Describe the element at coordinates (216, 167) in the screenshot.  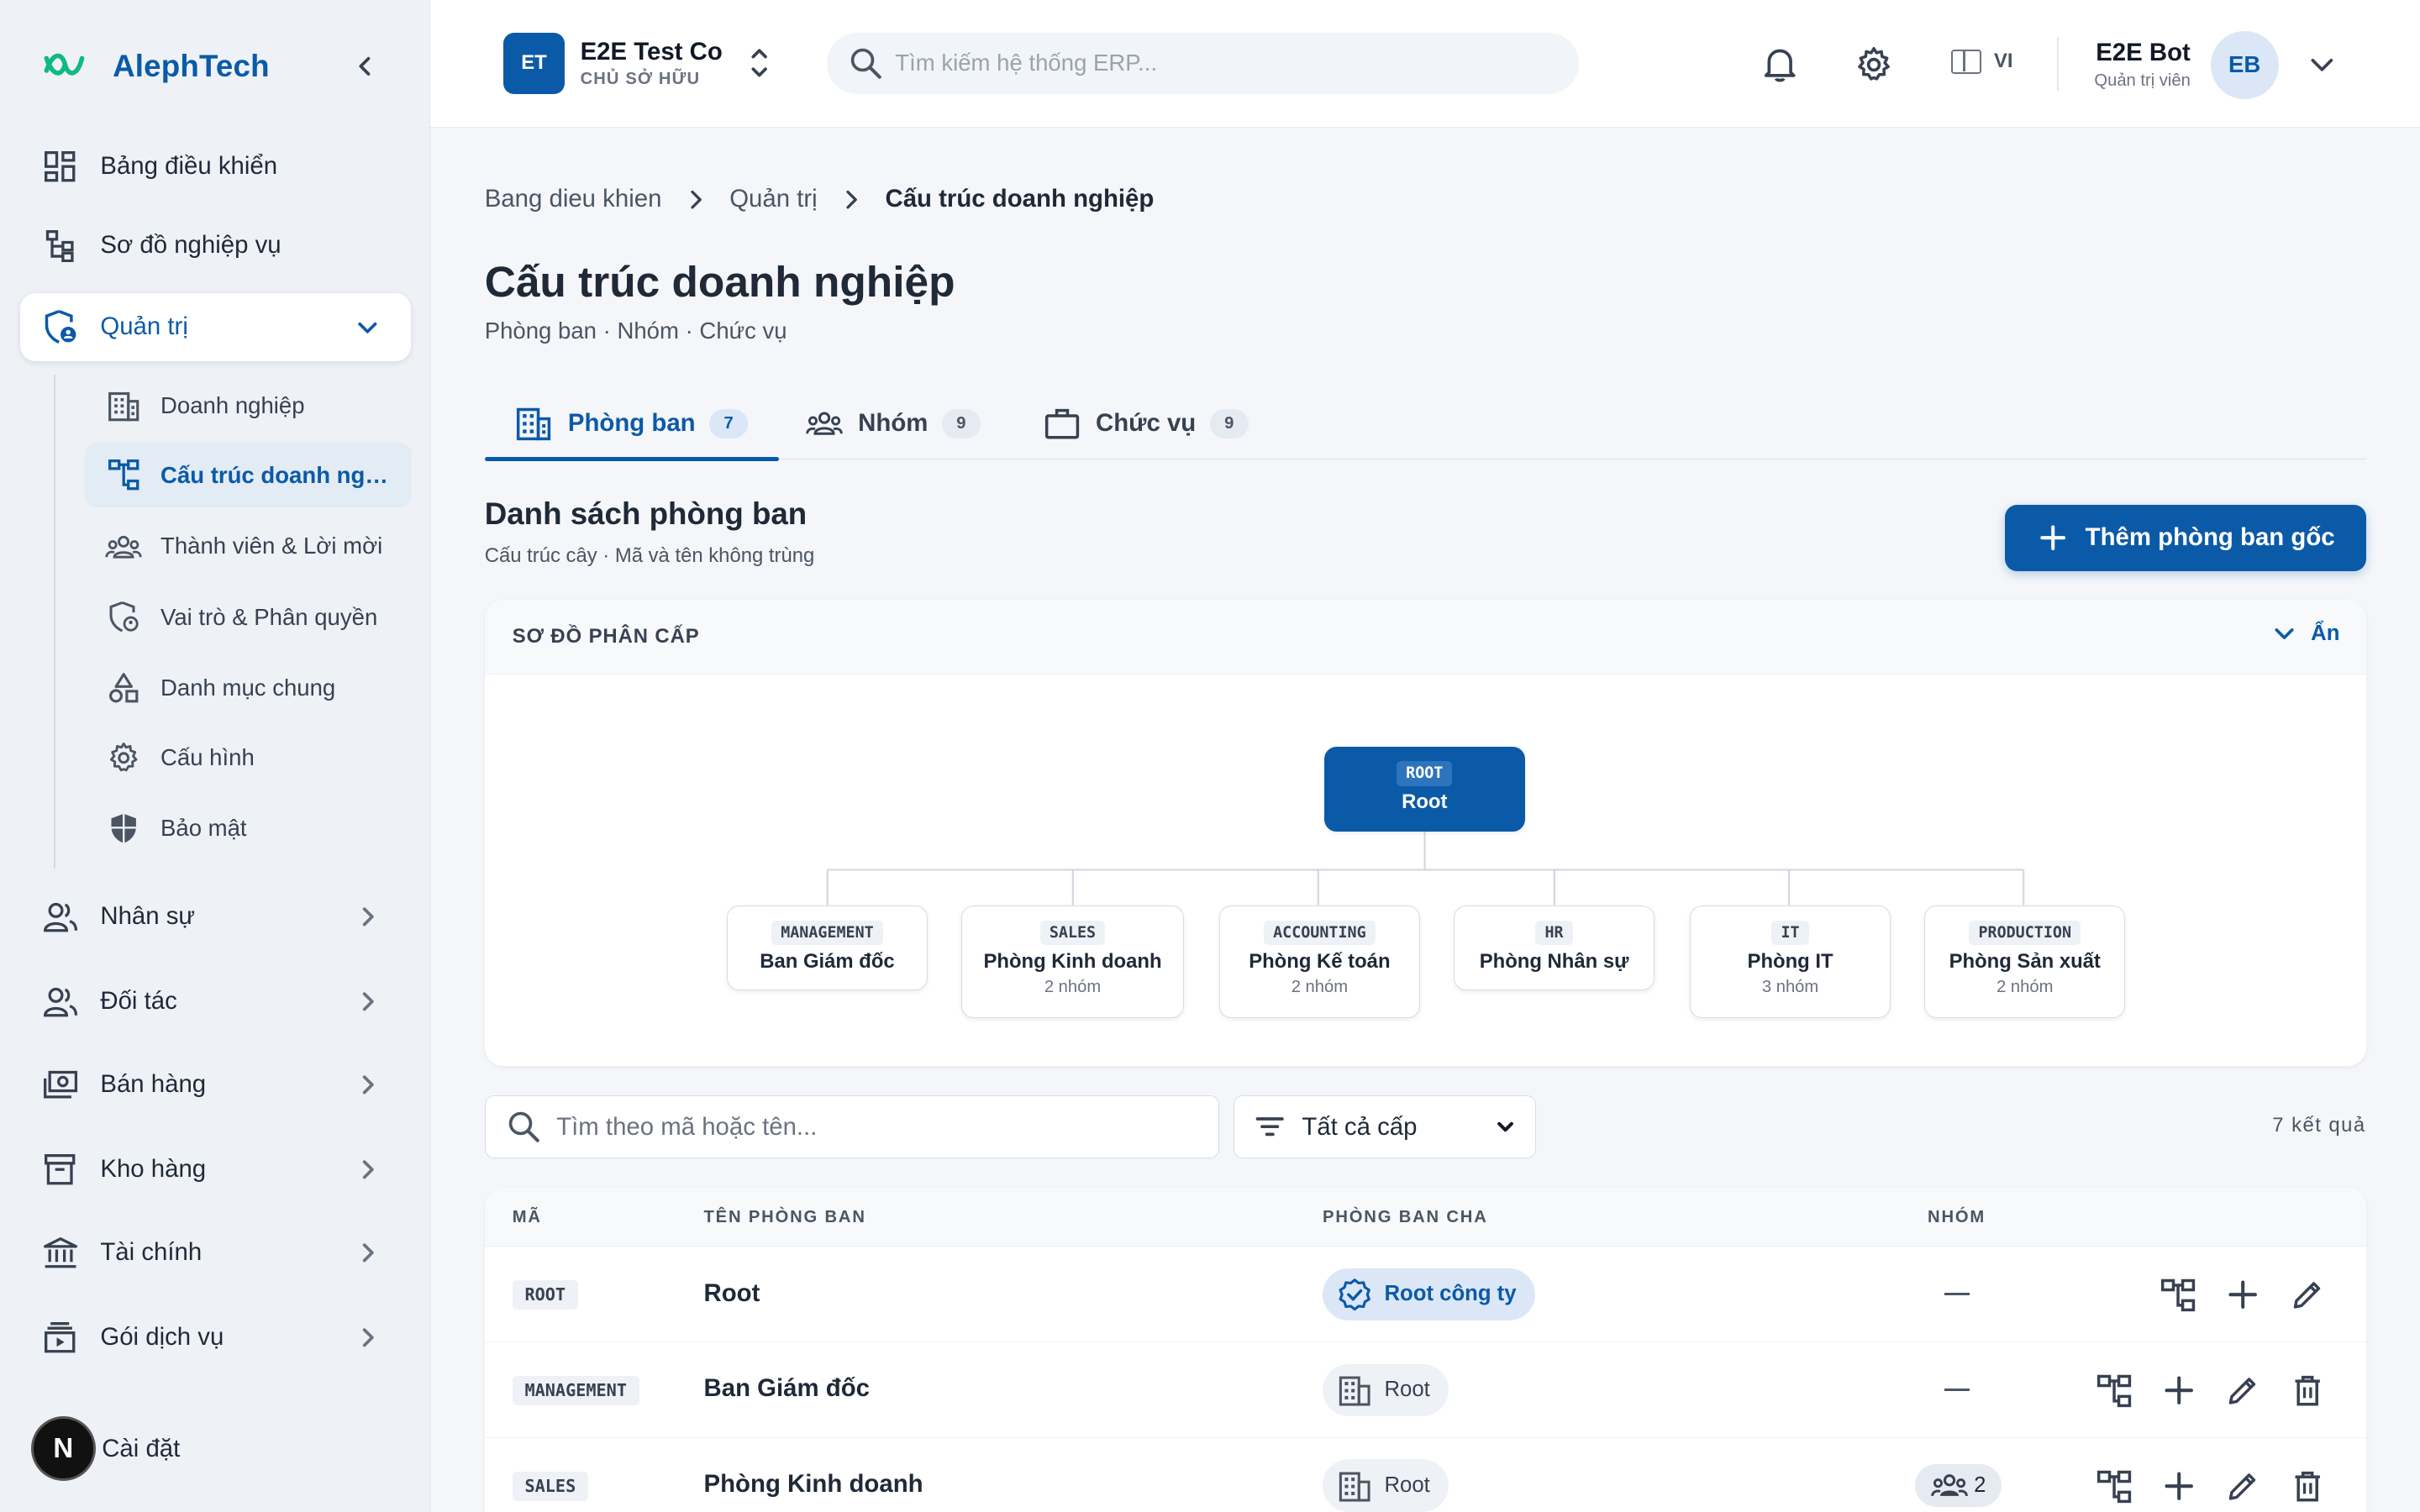
I see `sidebar-item-dashboard: Bảng điều khiển` at that location.